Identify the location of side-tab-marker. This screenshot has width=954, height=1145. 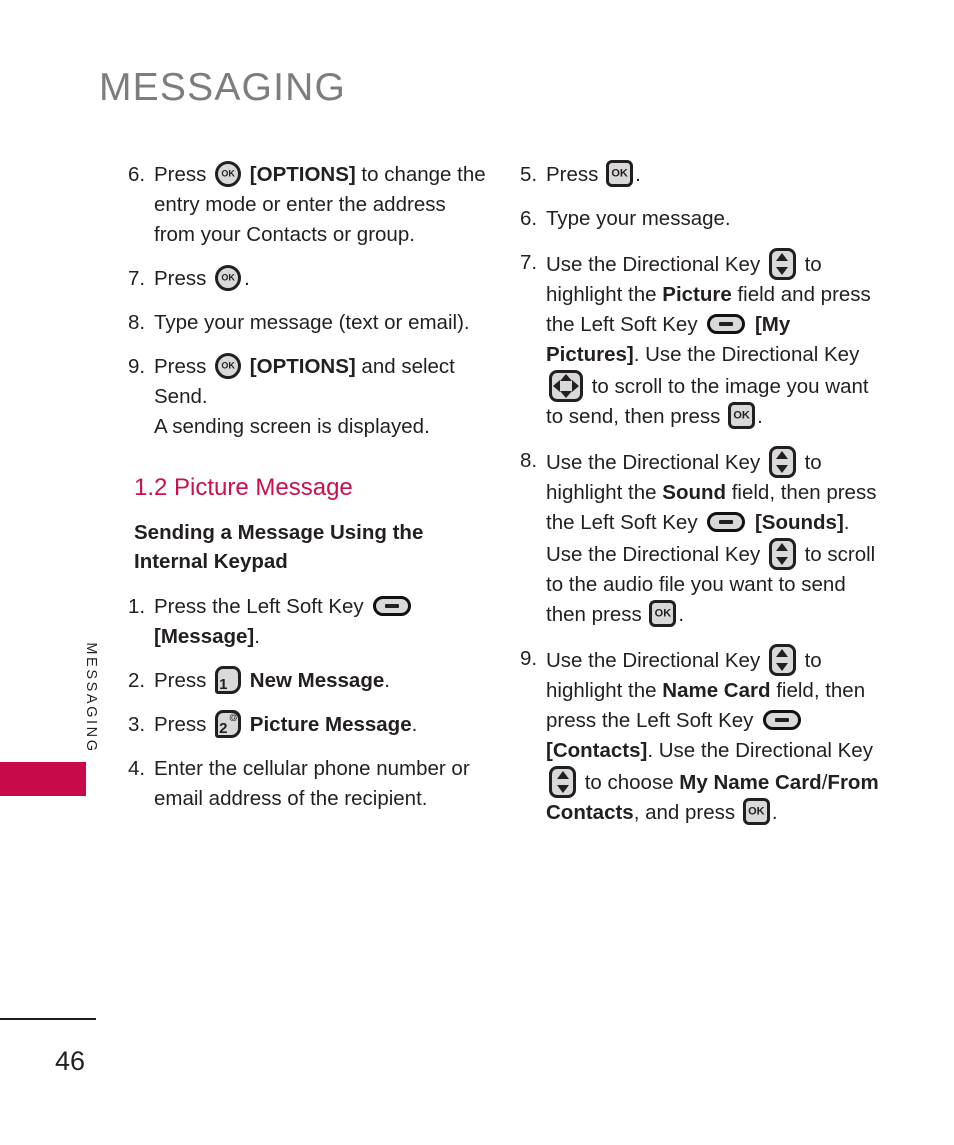
(43, 779).